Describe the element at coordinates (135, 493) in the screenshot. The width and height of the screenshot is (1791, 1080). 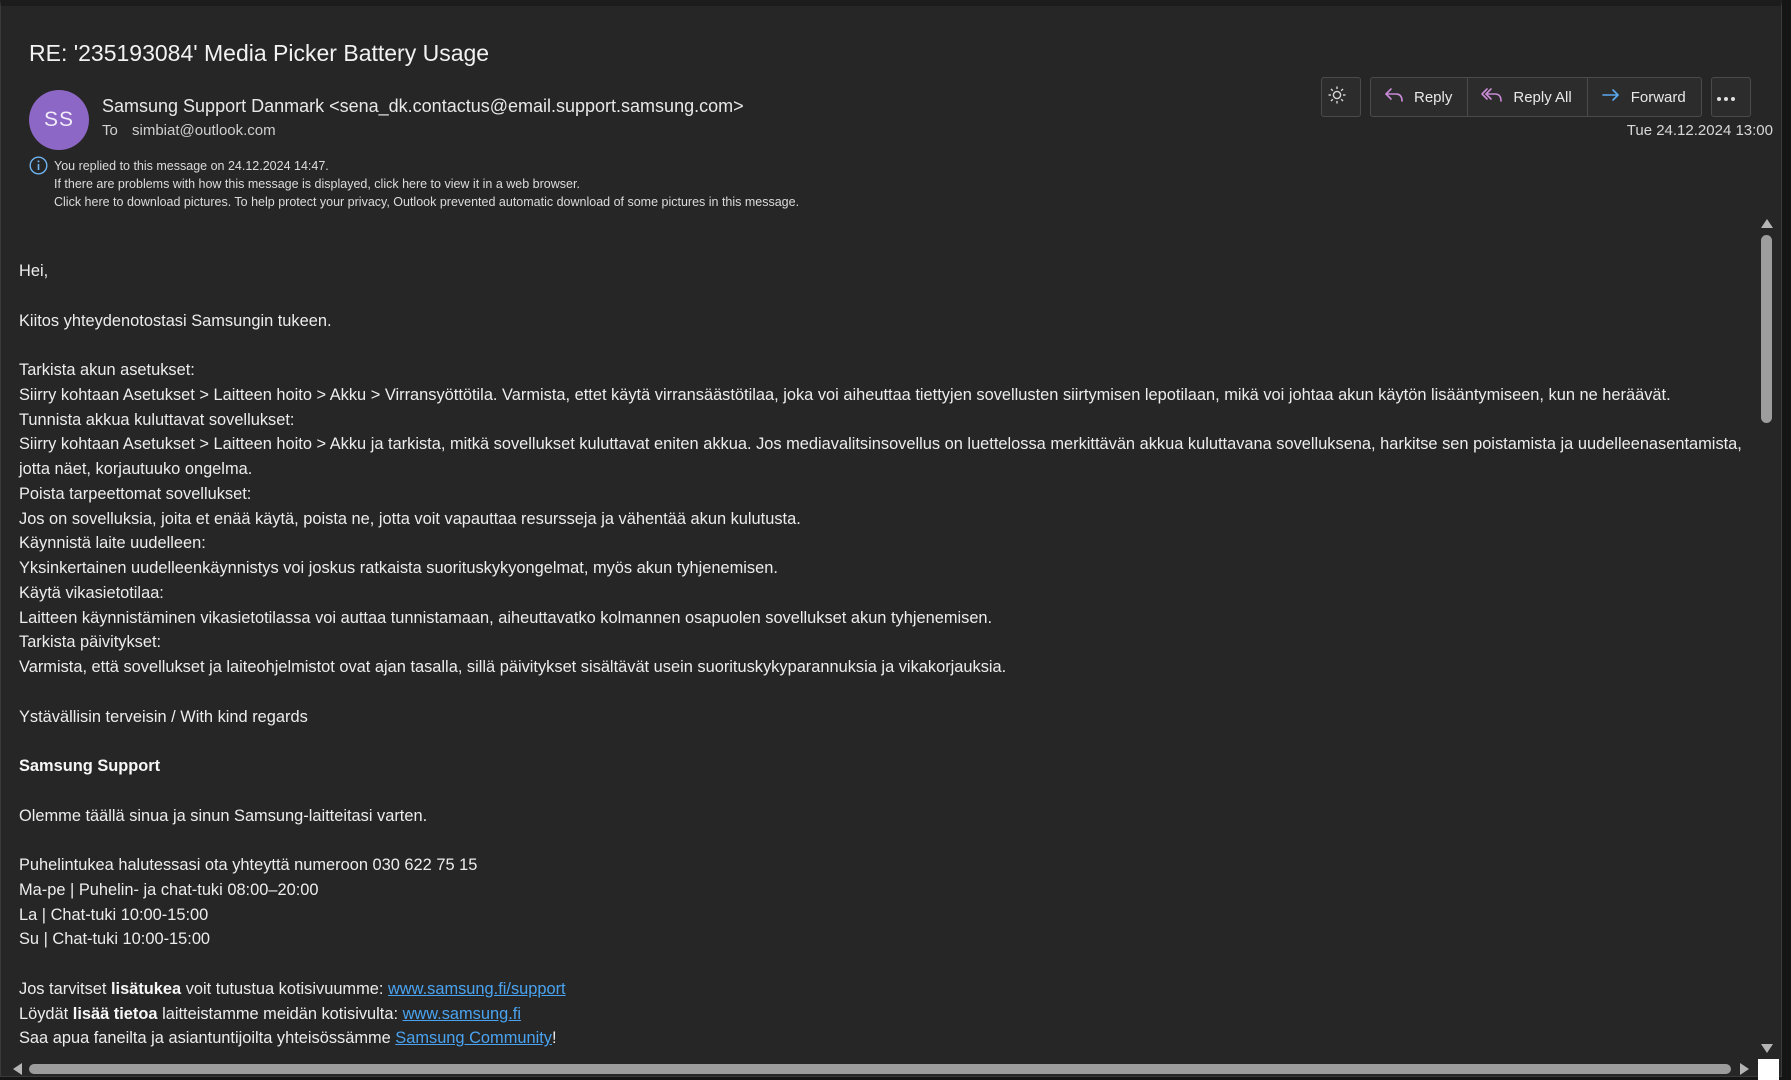
I see `step-heading: Poista tarpeettomat sovellukset:` at that location.